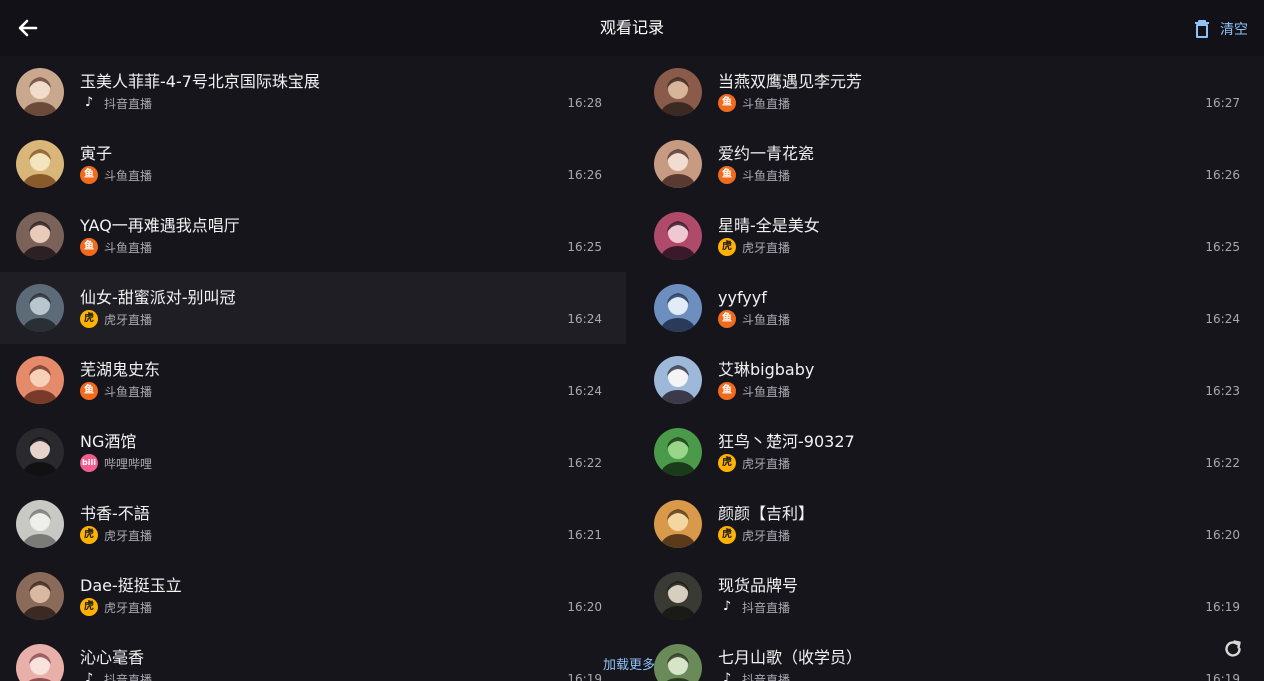 Image resolution: width=1264 pixels, height=681 pixels. I want to click on bilibili-logo-icon: bili, so click(89, 463).